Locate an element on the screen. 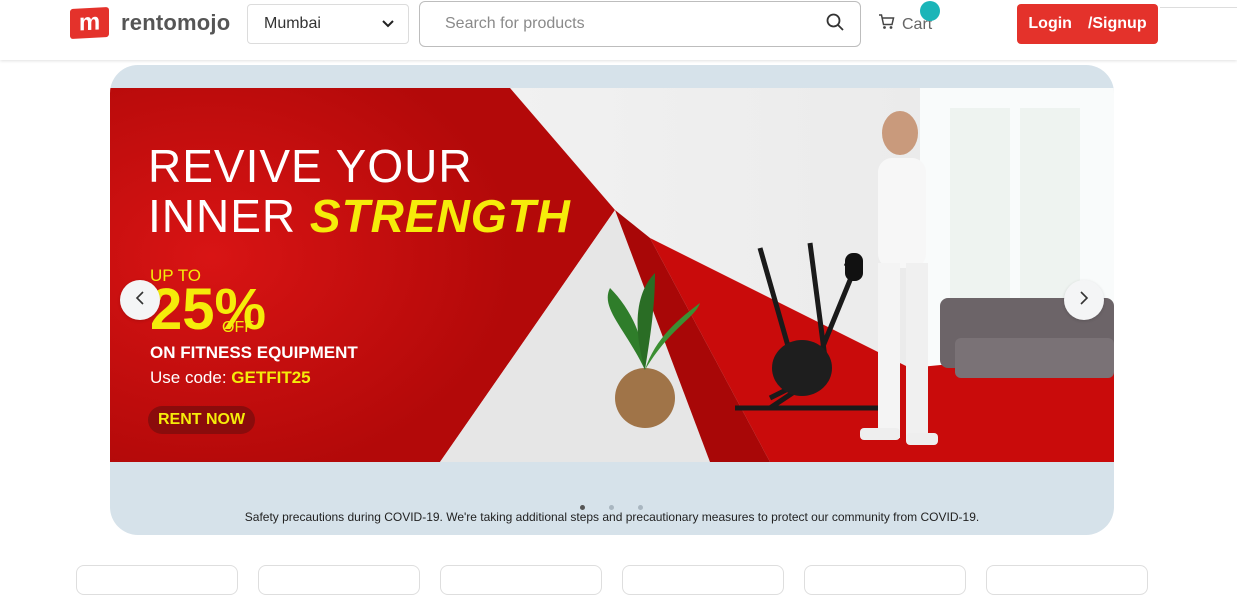 Image resolution: width=1237 pixels, height=595 pixels. chevron-down-icon is located at coordinates (388, 24).